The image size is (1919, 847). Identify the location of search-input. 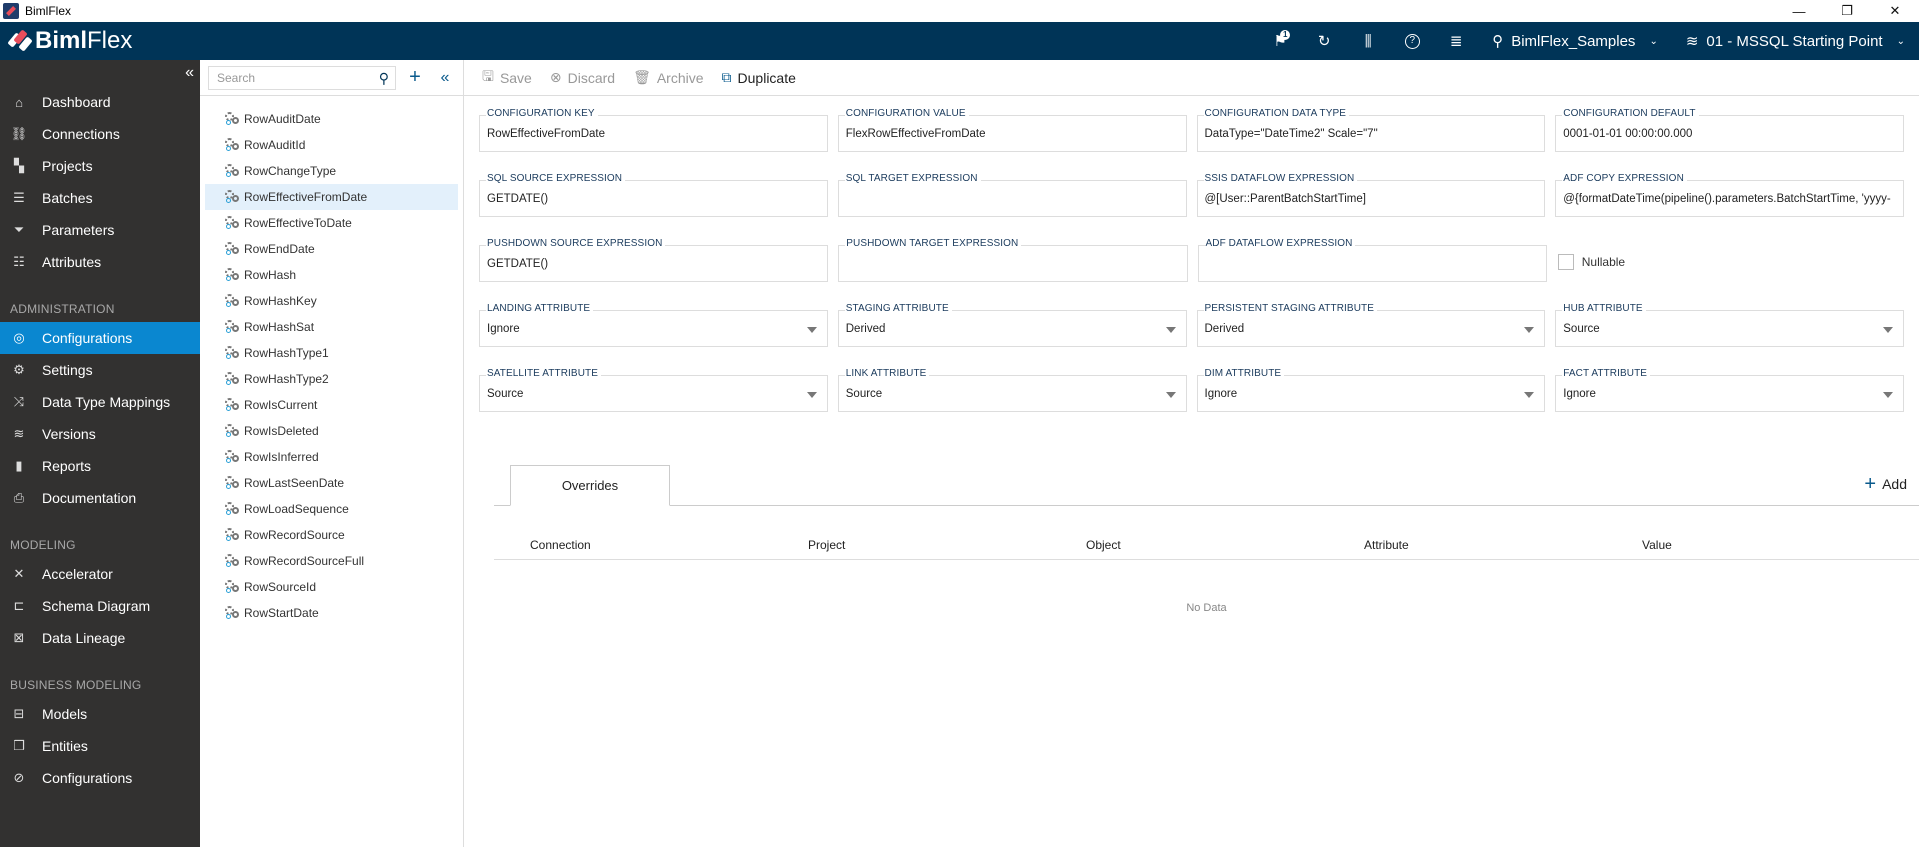
(292, 77).